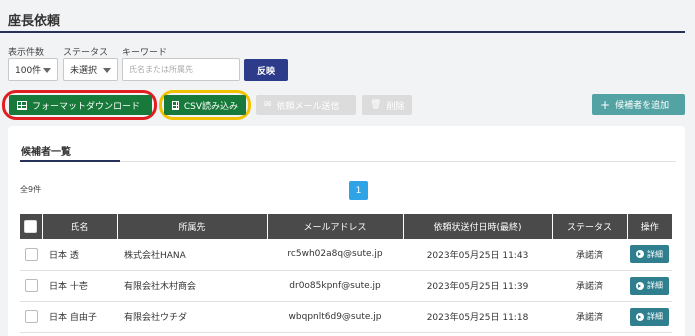 The image size is (695, 336). I want to click on add-candidate-button: + 候補者を追加, so click(638, 104).